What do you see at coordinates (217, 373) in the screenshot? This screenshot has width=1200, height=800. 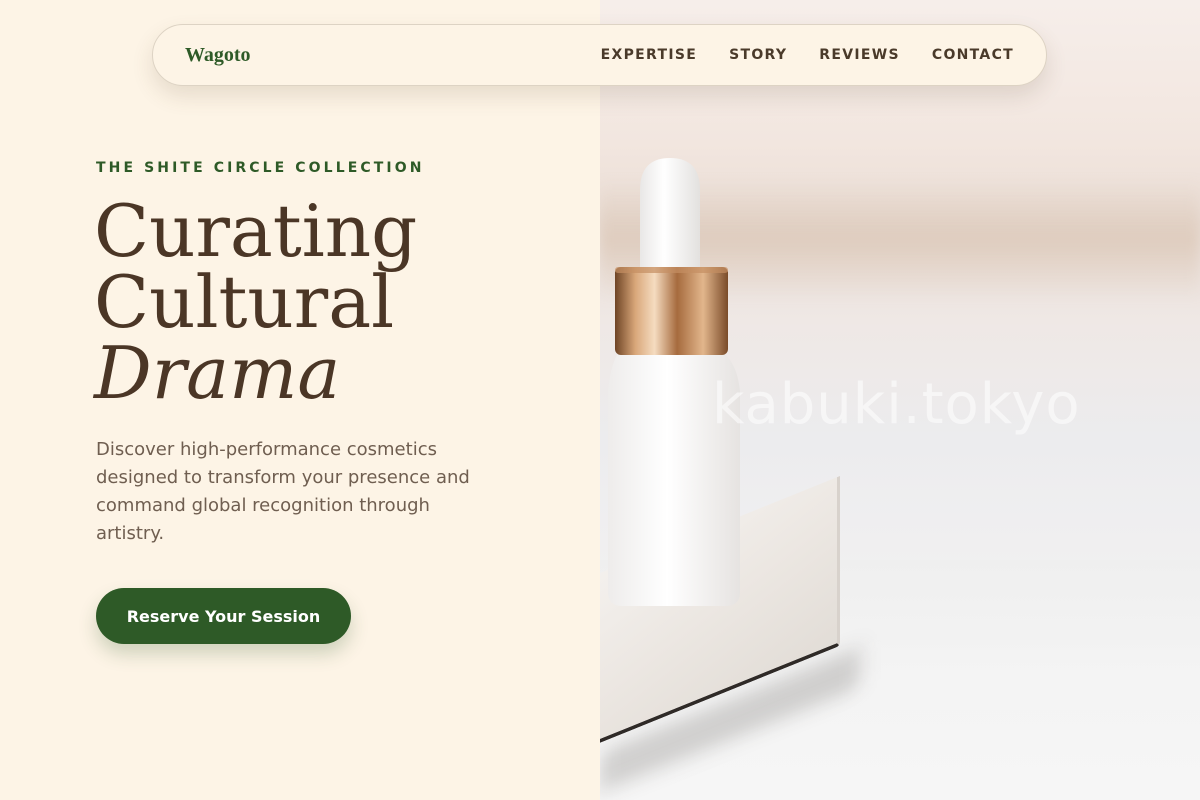 I see `headline-accent: Drama` at bounding box center [217, 373].